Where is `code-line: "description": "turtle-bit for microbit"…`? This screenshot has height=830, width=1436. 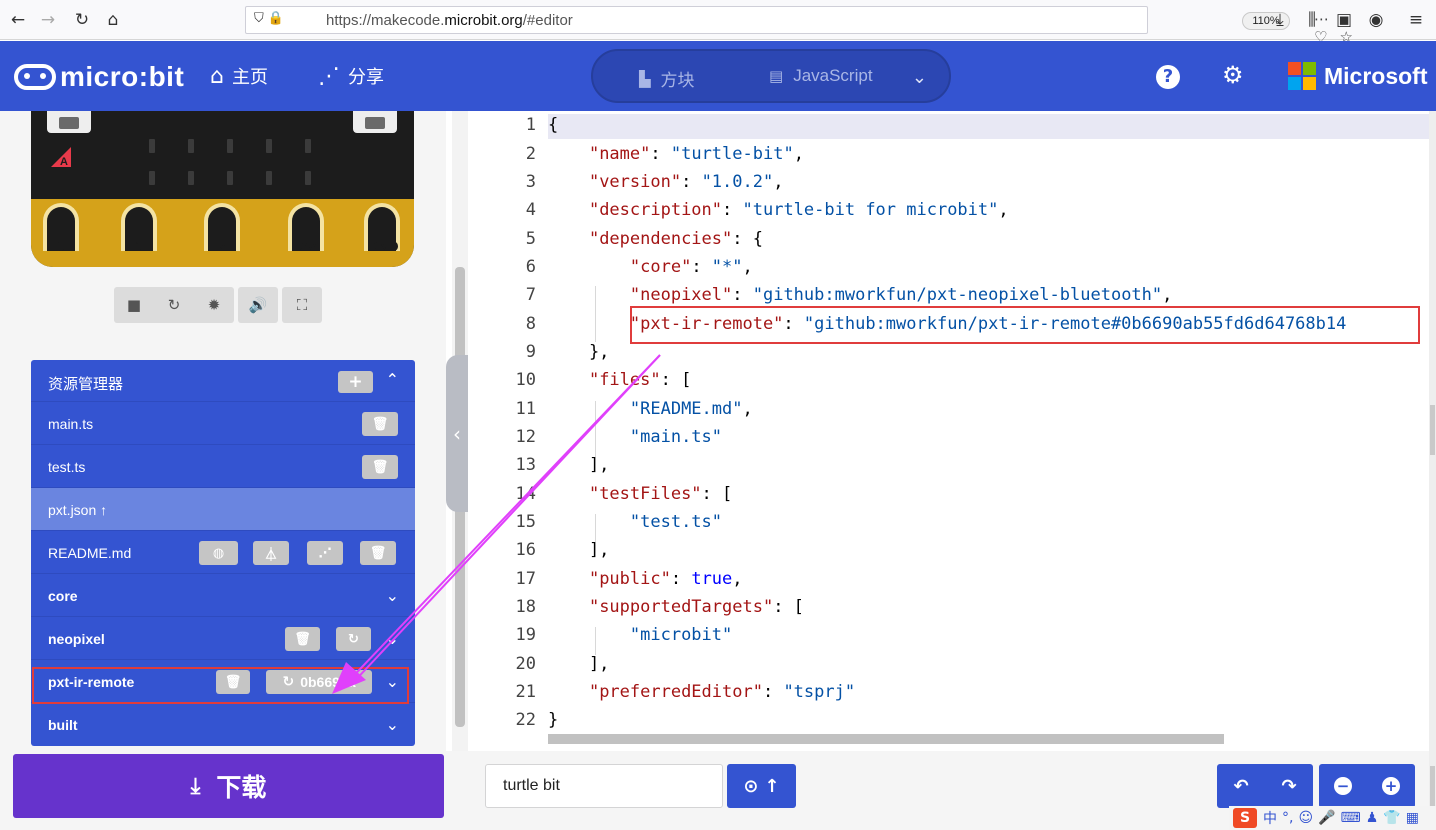
code-line: "description": "turtle-bit for microbit"… is located at coordinates (798, 210).